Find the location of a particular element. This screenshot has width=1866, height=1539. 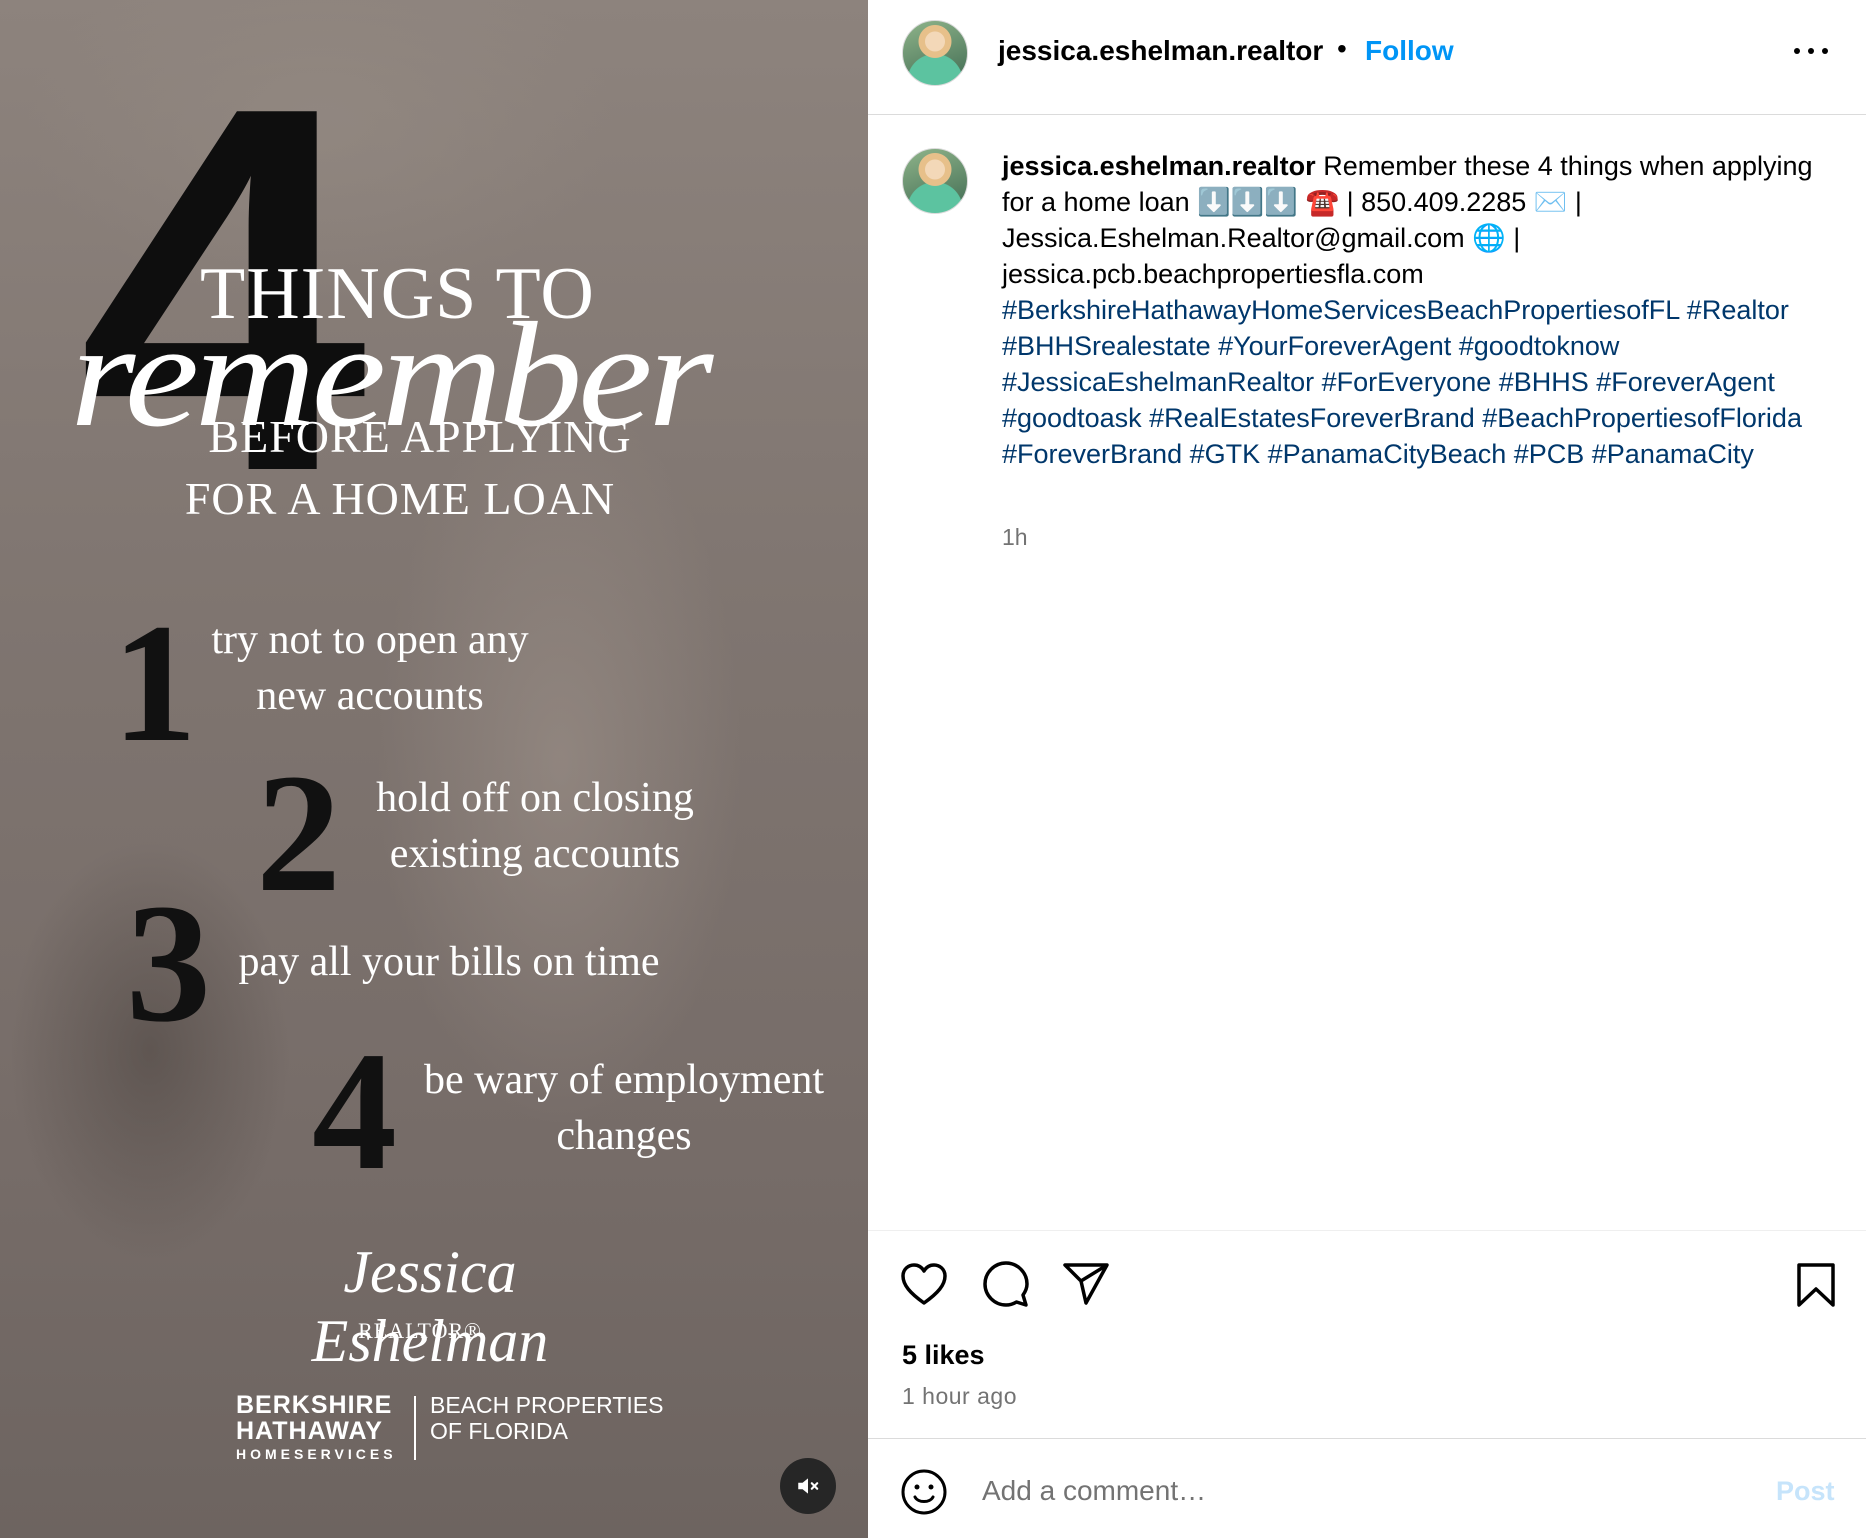

realtor-signature: Jessica Eshelman is located at coordinates (430, 1306).